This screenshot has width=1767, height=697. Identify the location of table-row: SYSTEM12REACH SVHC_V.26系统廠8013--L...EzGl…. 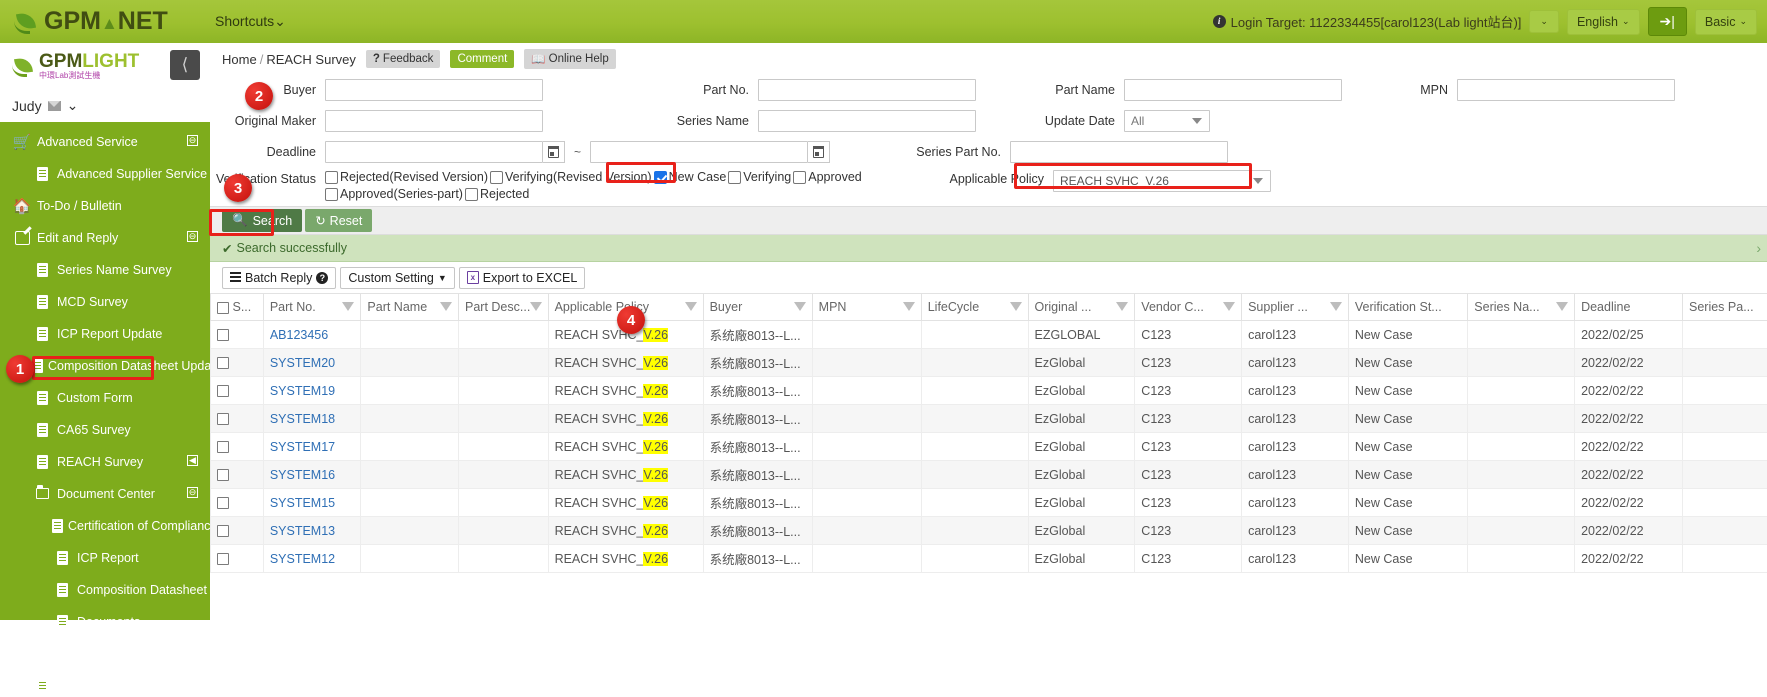
(989, 559).